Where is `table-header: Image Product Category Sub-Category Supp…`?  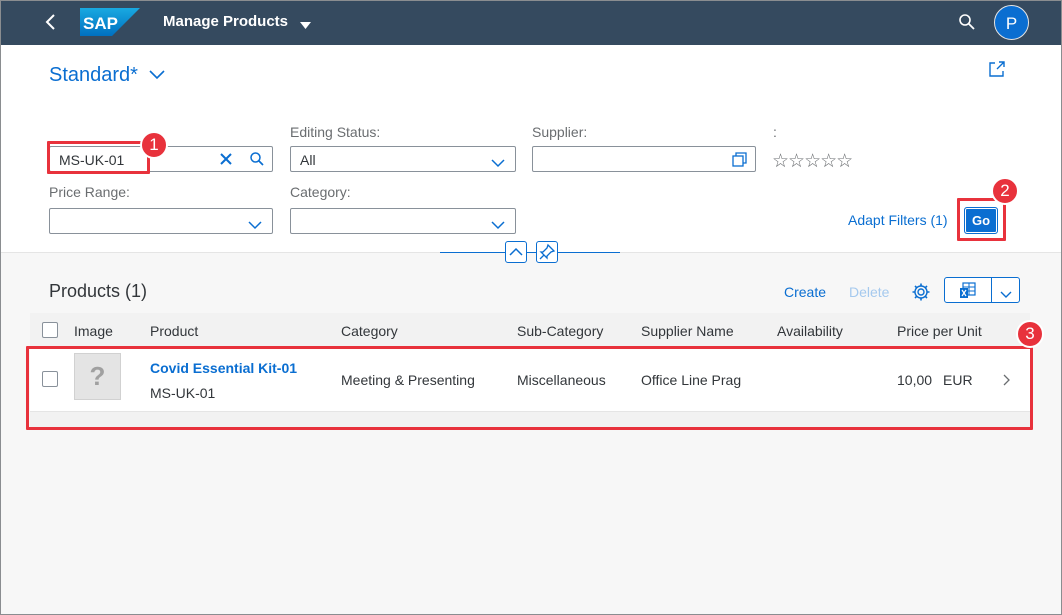 table-header: Image Product Category Sub-Category Supp… is located at coordinates (530, 330).